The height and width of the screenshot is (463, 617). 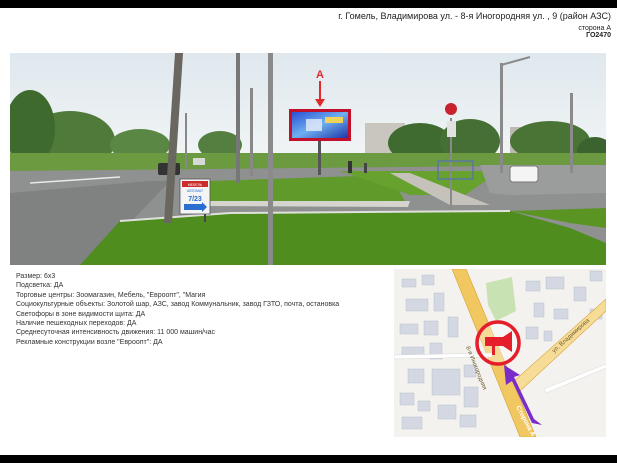 What do you see at coordinates (594, 28) in the screenshot?
I see `side-label: сторона А` at bounding box center [594, 28].